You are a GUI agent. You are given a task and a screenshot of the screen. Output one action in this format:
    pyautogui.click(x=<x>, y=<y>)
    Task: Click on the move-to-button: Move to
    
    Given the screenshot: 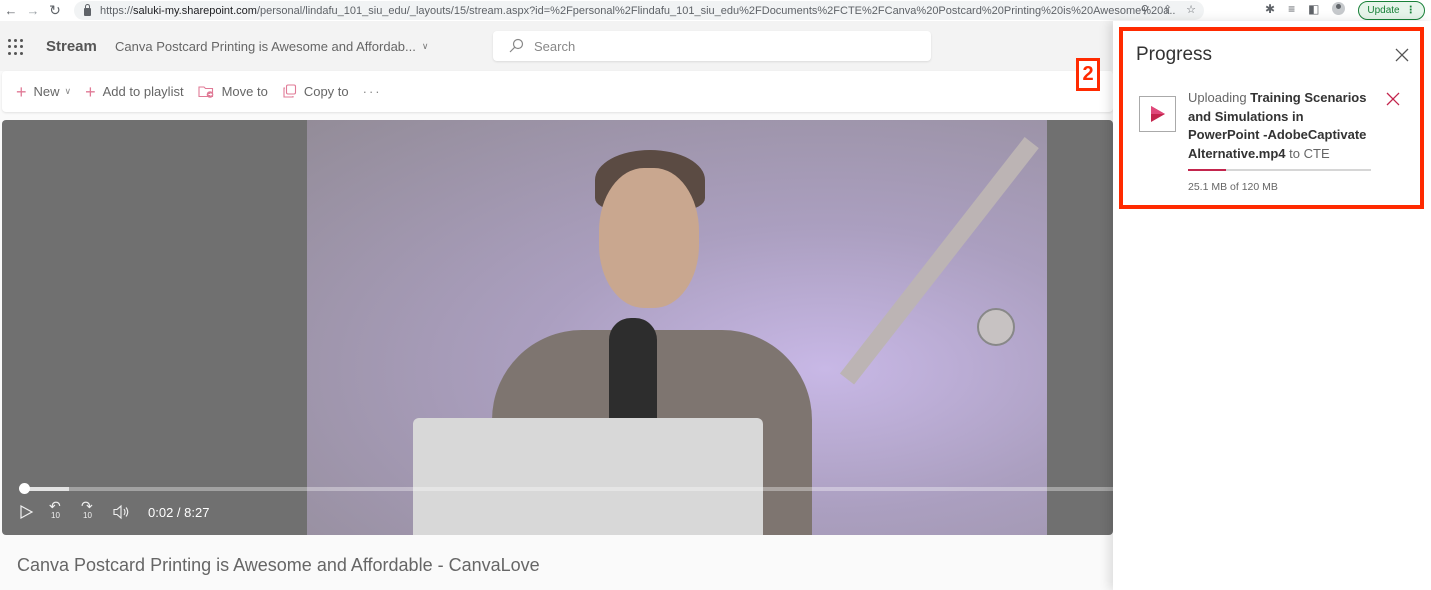 What is the action you would take?
    pyautogui.click(x=233, y=91)
    